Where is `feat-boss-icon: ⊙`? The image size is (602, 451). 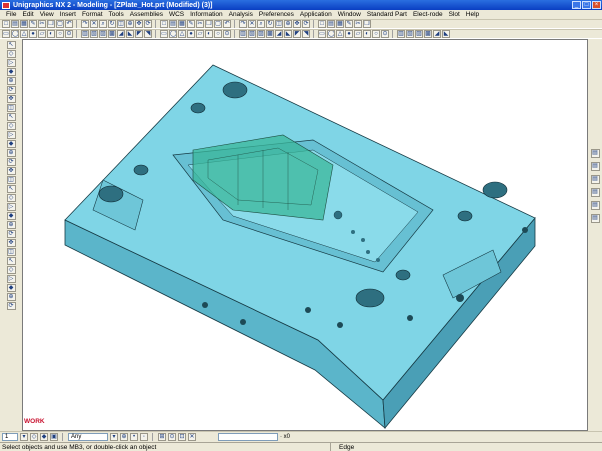 feat-boss-icon: ⊙ is located at coordinates (69, 34).